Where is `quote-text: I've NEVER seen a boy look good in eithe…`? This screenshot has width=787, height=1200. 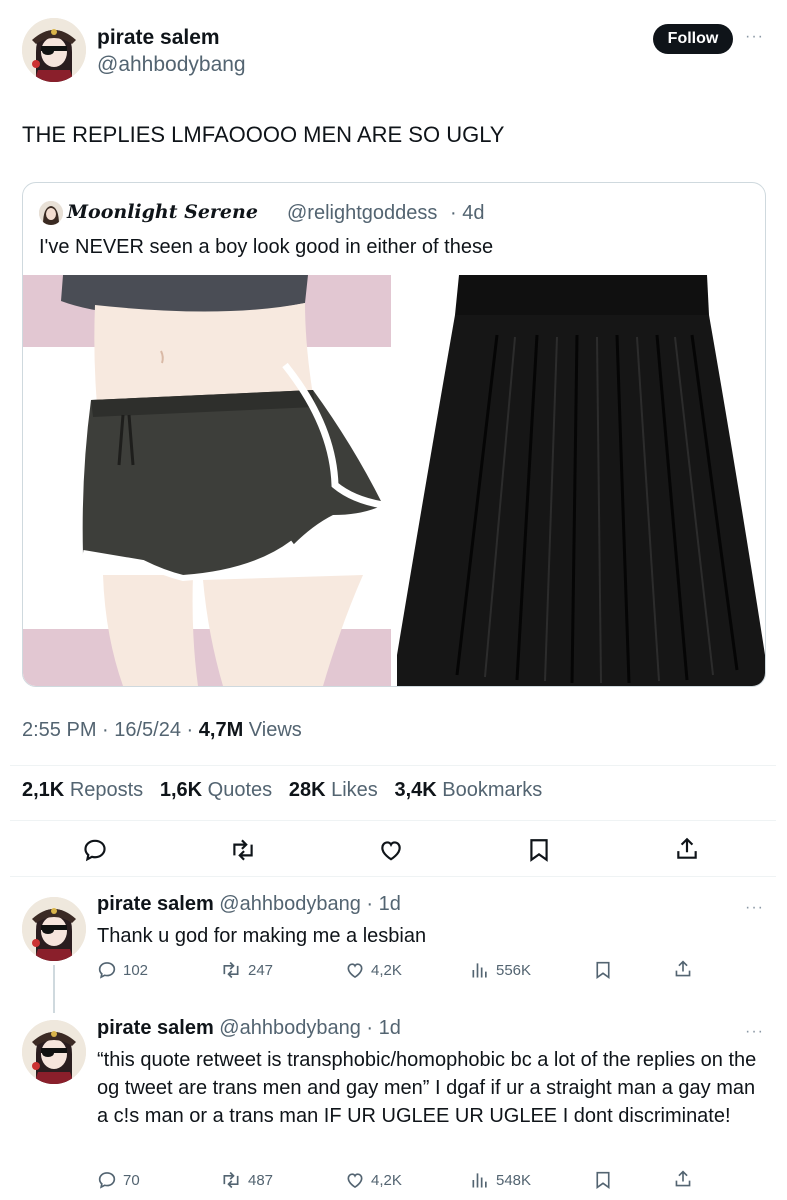 quote-text: I've NEVER seen a boy look good in eithe… is located at coordinates (266, 247).